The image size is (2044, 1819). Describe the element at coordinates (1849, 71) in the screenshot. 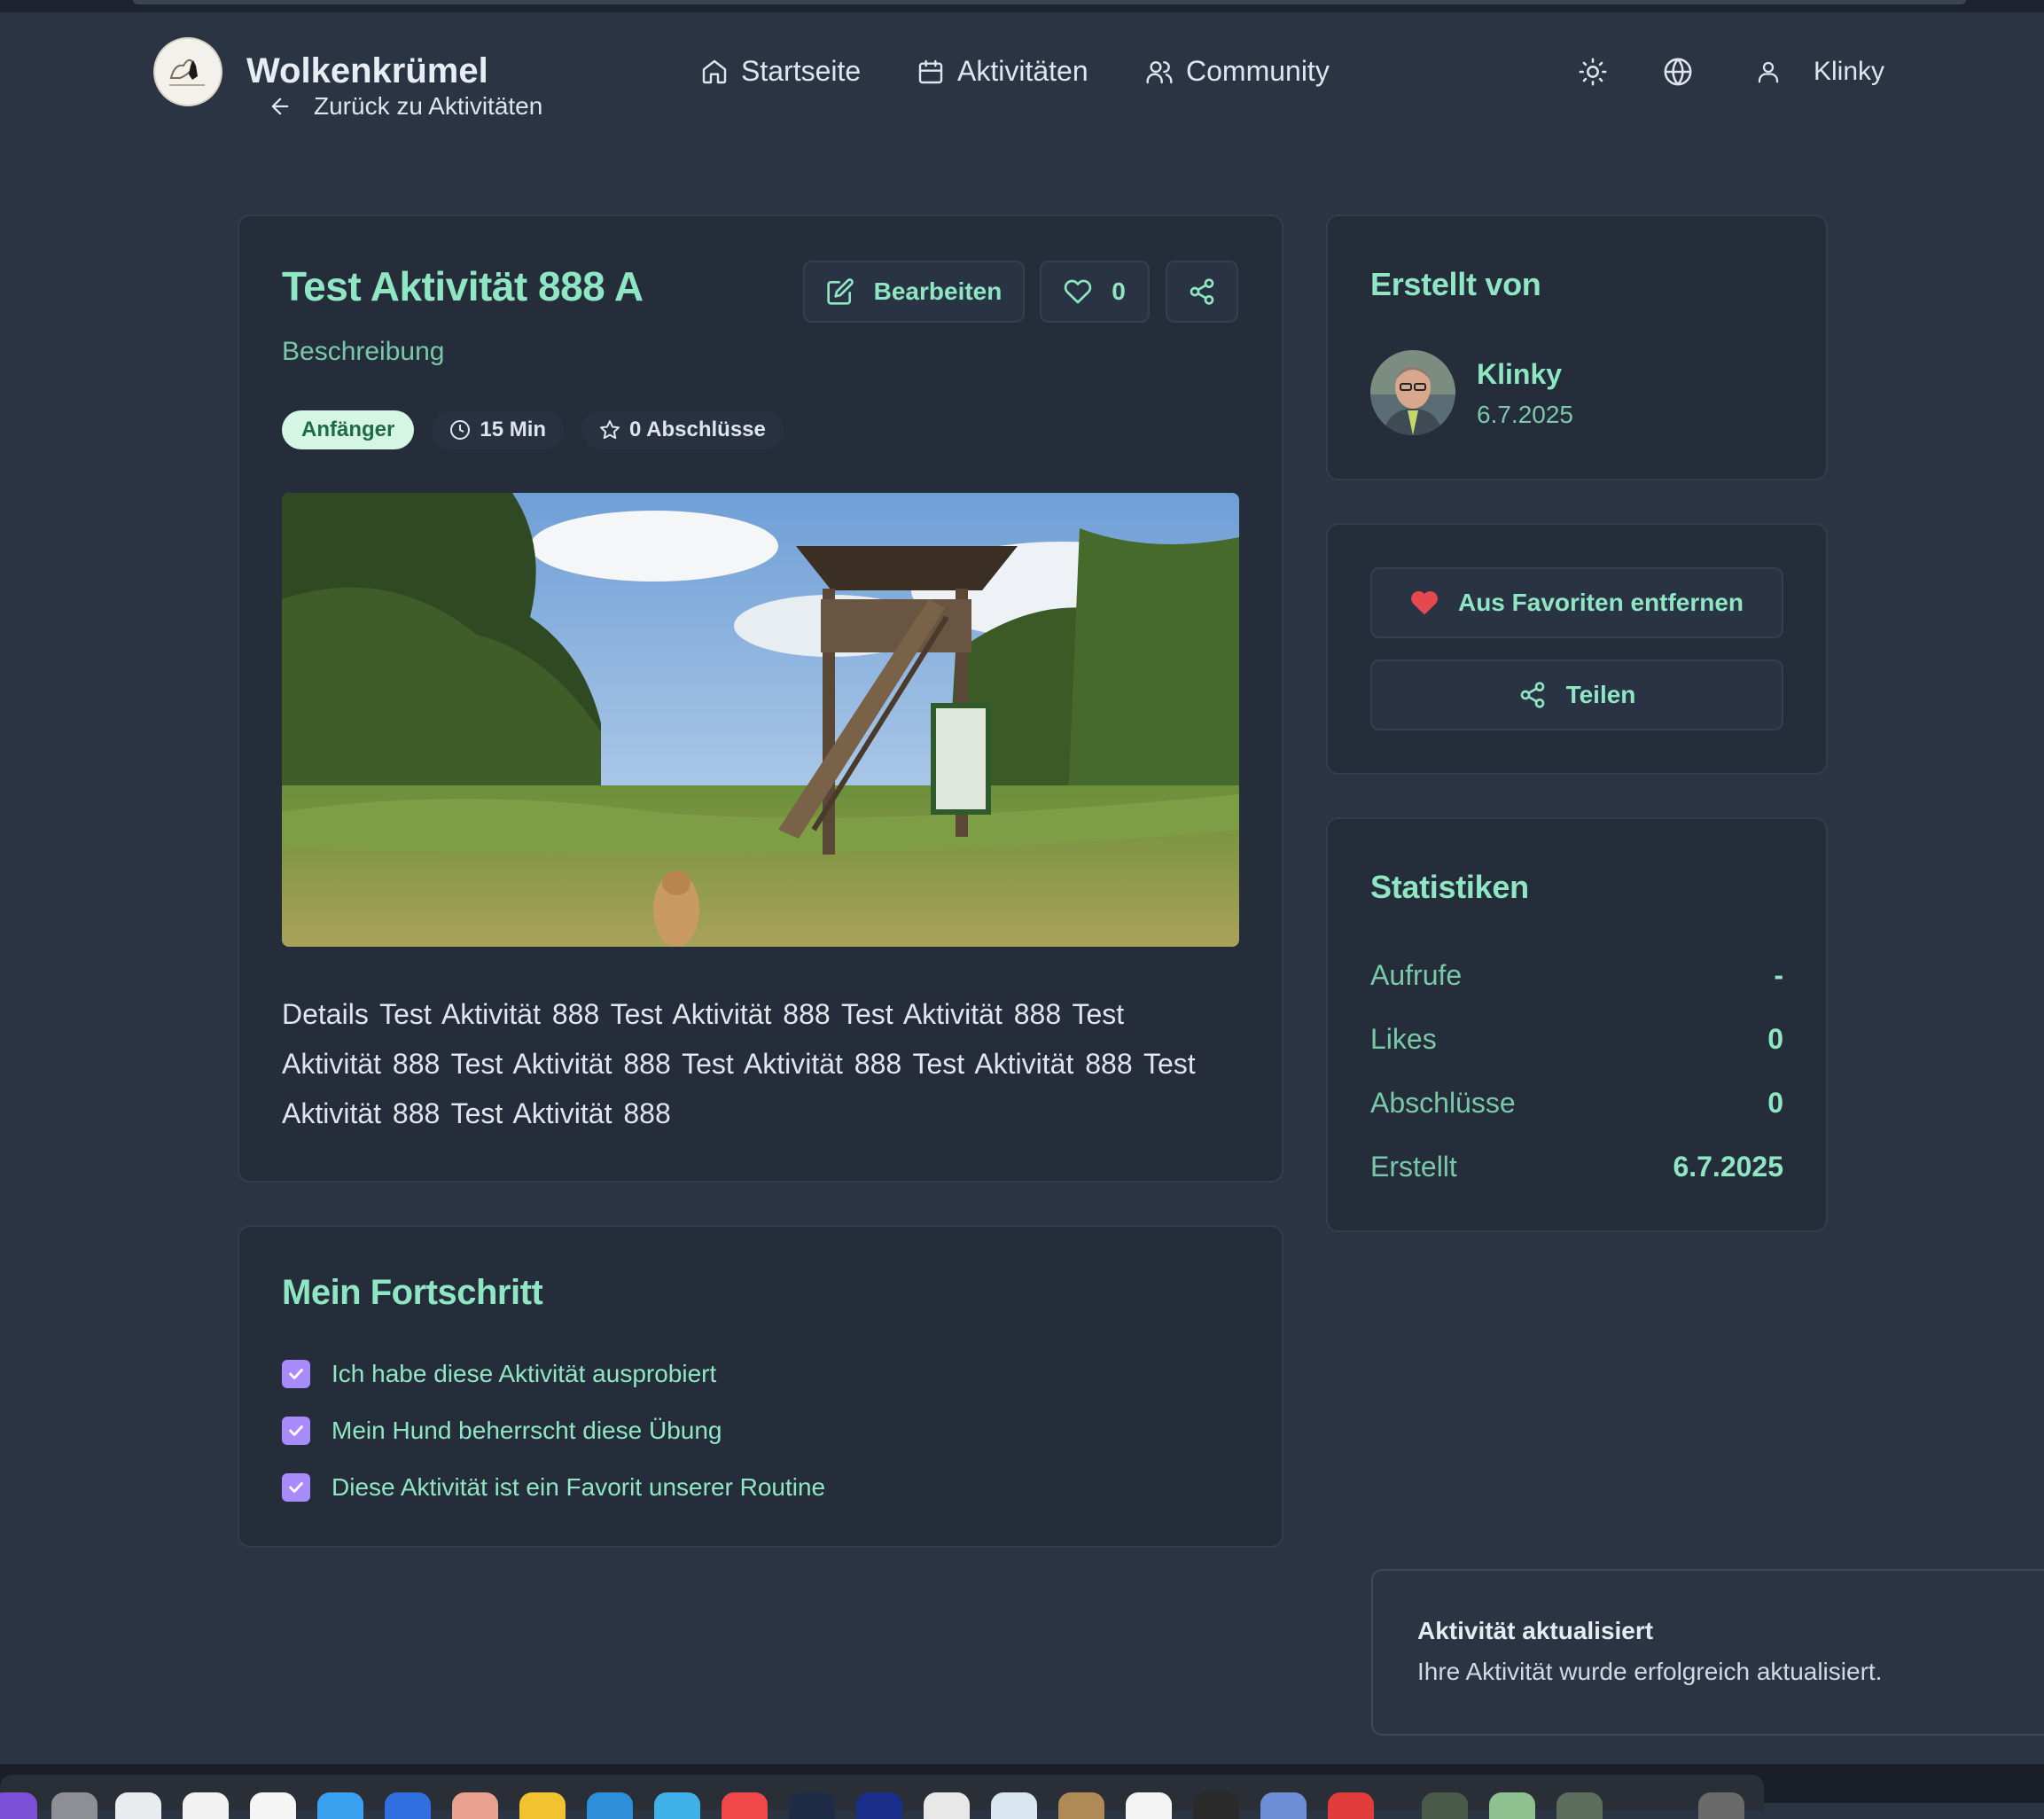

I see `user-name: Klinky` at that location.